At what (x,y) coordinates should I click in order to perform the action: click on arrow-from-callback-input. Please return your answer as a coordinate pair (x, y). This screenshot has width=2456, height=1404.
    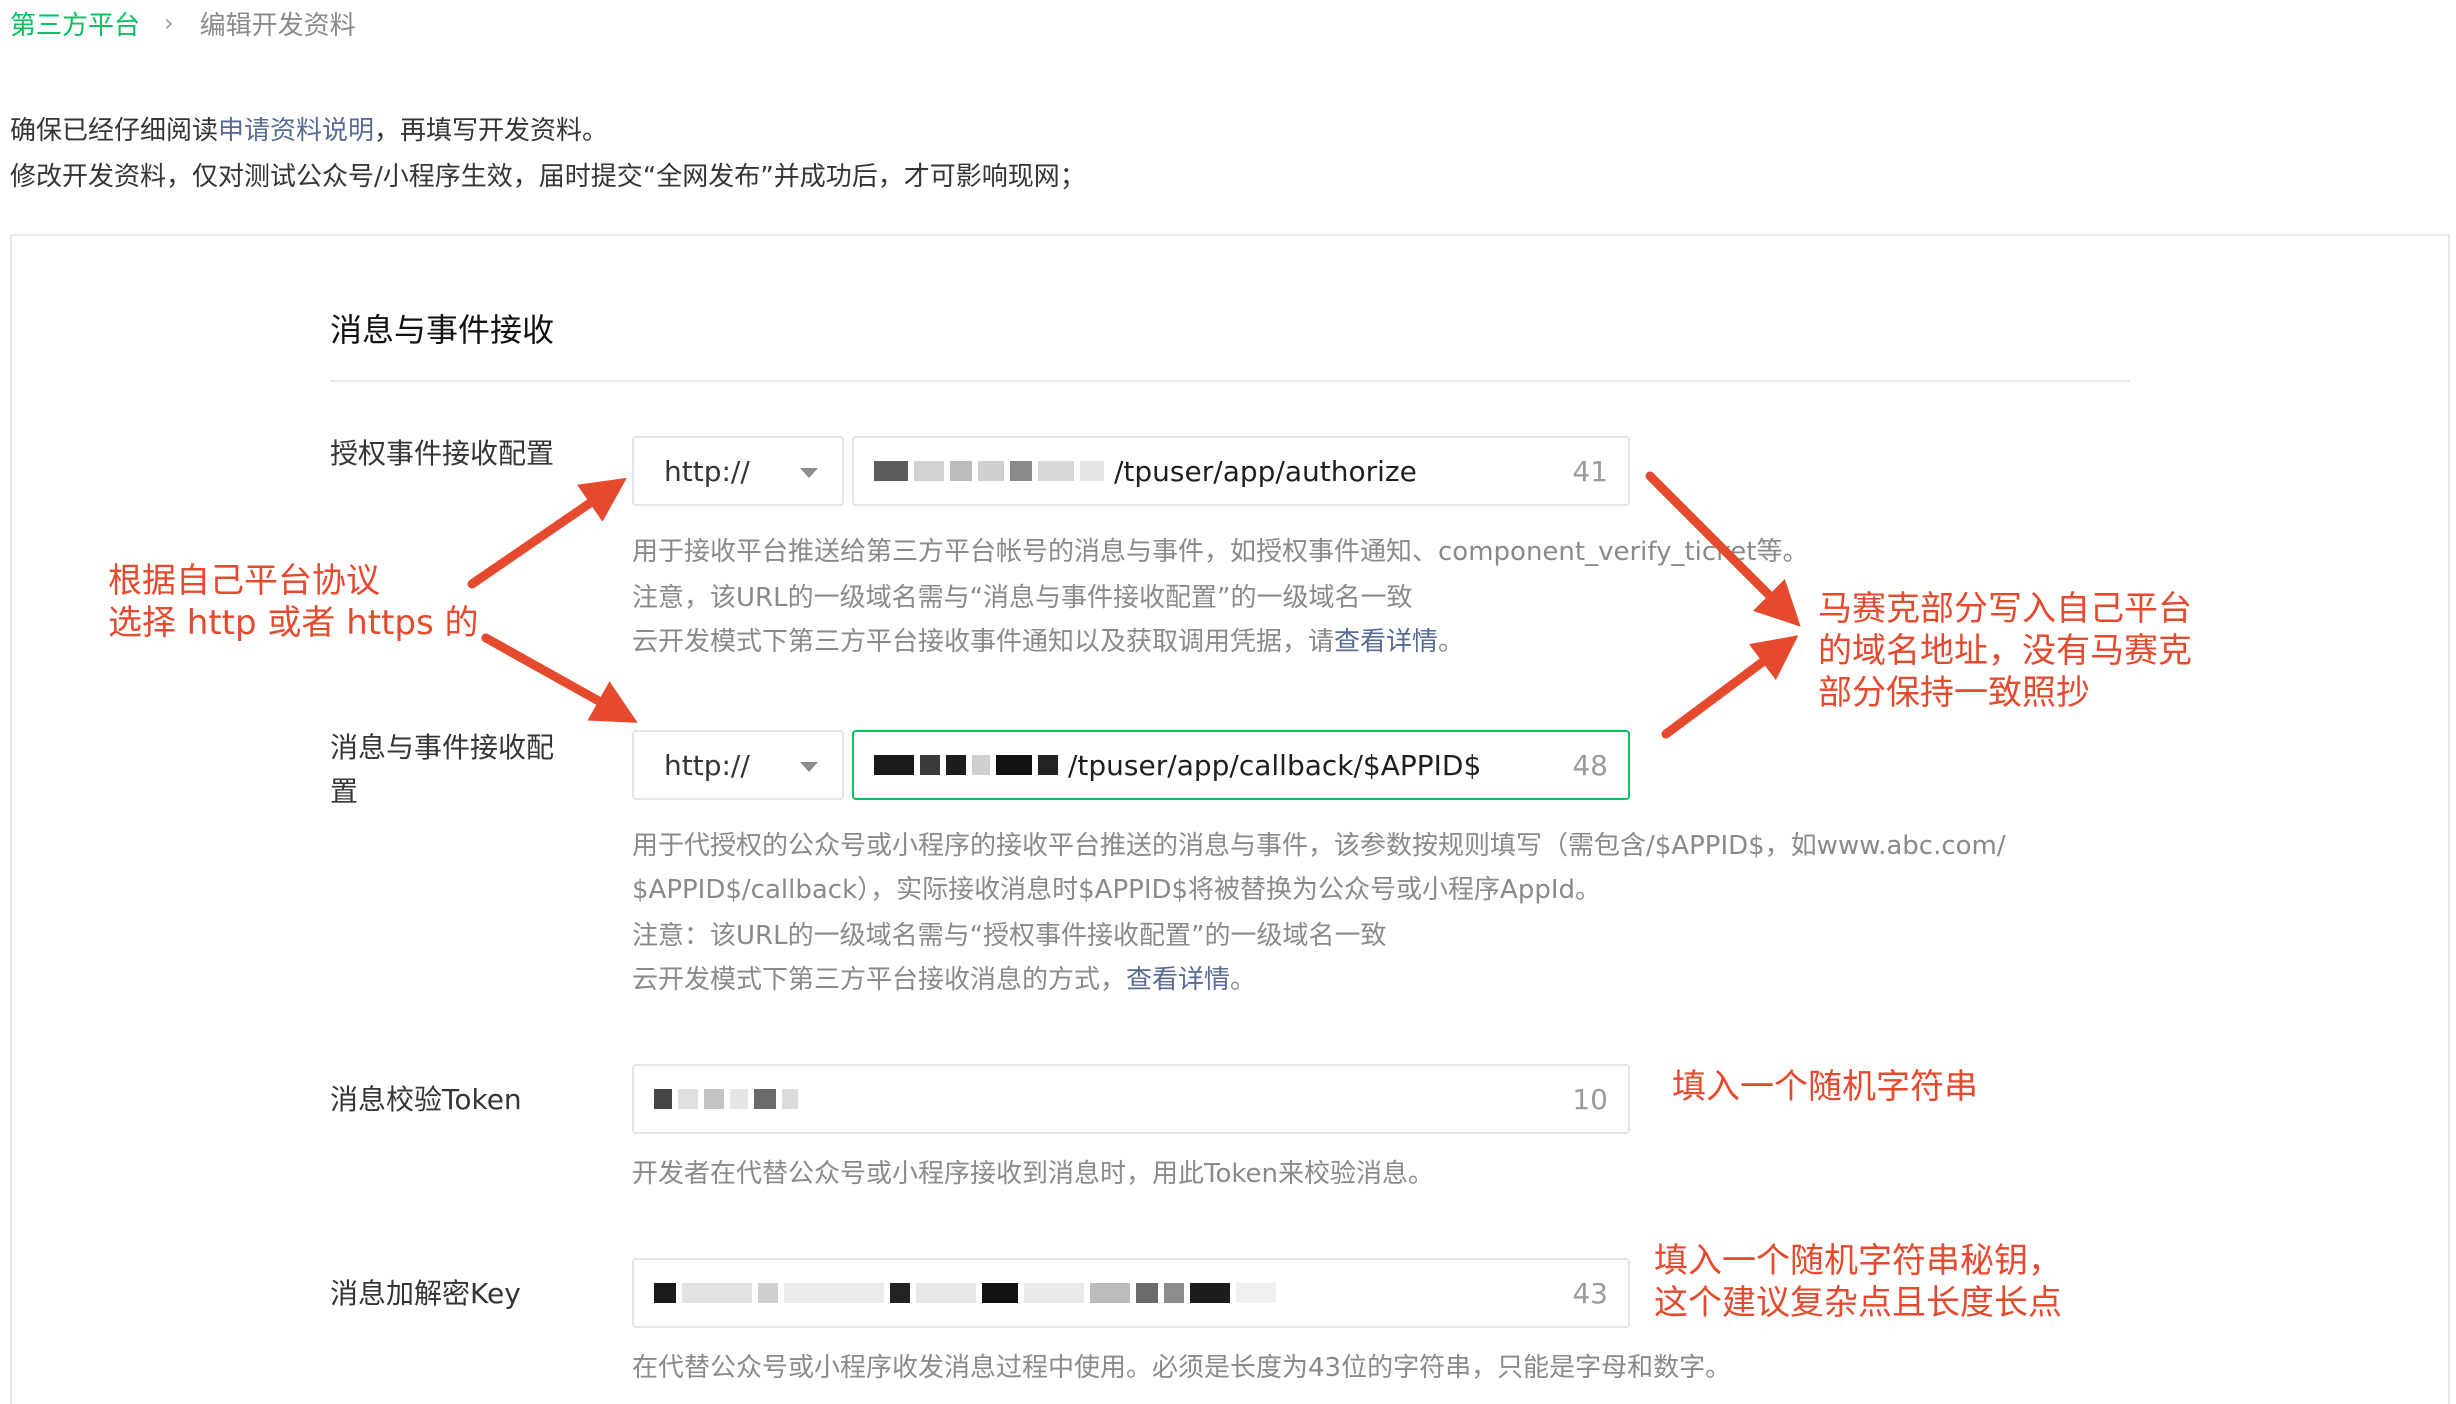
    Looking at the image, I should click on (1730, 687).